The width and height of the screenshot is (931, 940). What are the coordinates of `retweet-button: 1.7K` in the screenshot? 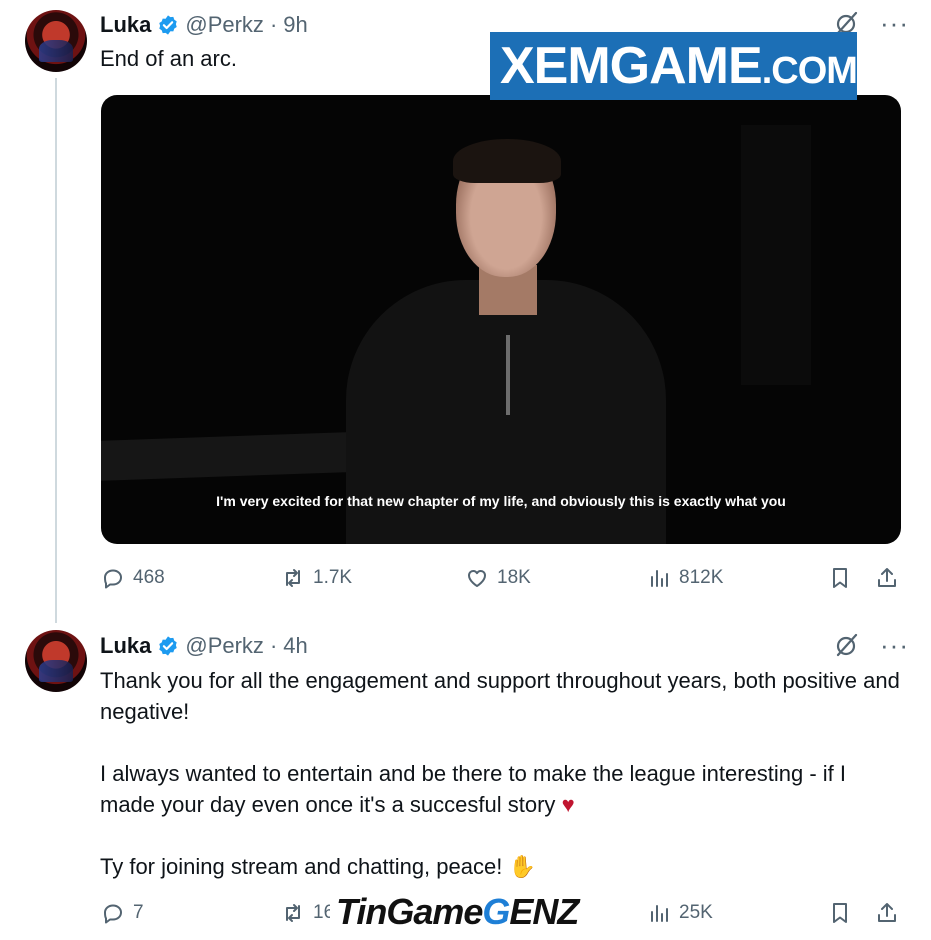 It's located at (316, 578).